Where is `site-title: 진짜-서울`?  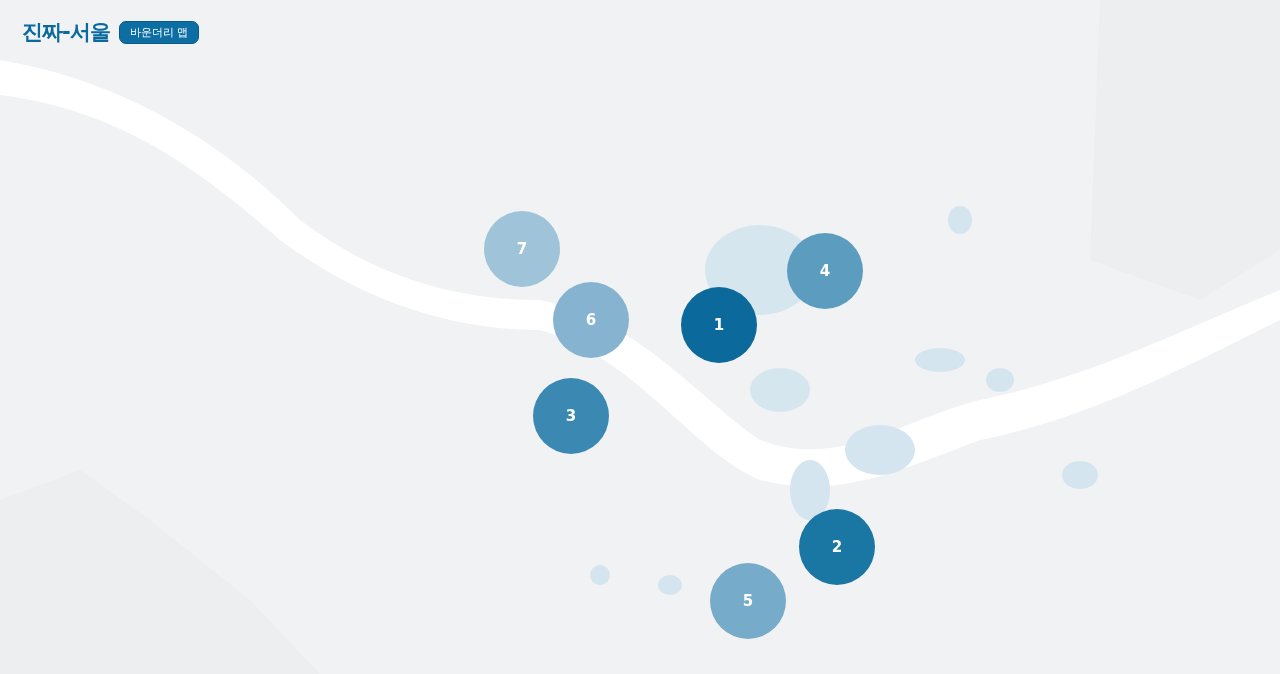
site-title: 진짜-서울 is located at coordinates (66, 32).